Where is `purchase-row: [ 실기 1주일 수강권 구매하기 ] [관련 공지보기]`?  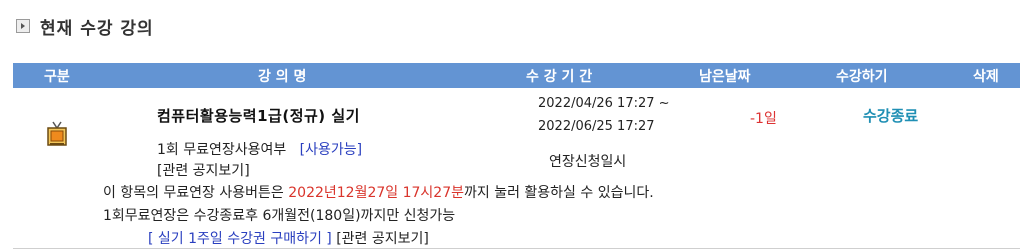
purchase-row: [ 실기 1주일 수강권 구매하기 ] [관련 공지보기] is located at coordinates (288, 238).